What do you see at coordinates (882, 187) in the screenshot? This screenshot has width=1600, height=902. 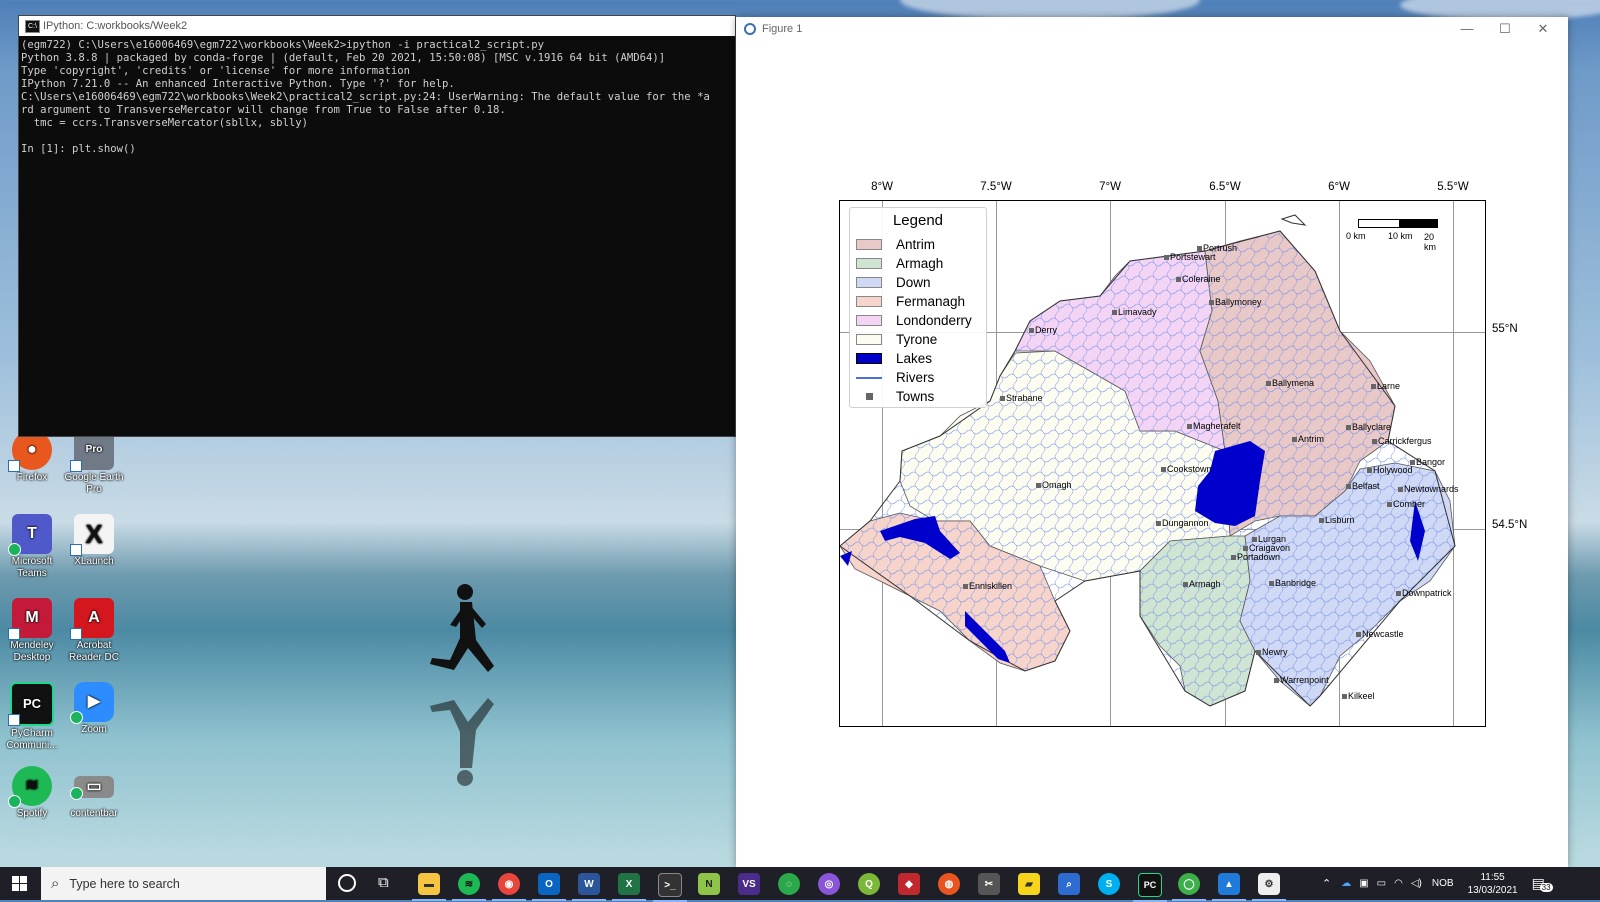 I see `lon-tick-label: 8°W` at bounding box center [882, 187].